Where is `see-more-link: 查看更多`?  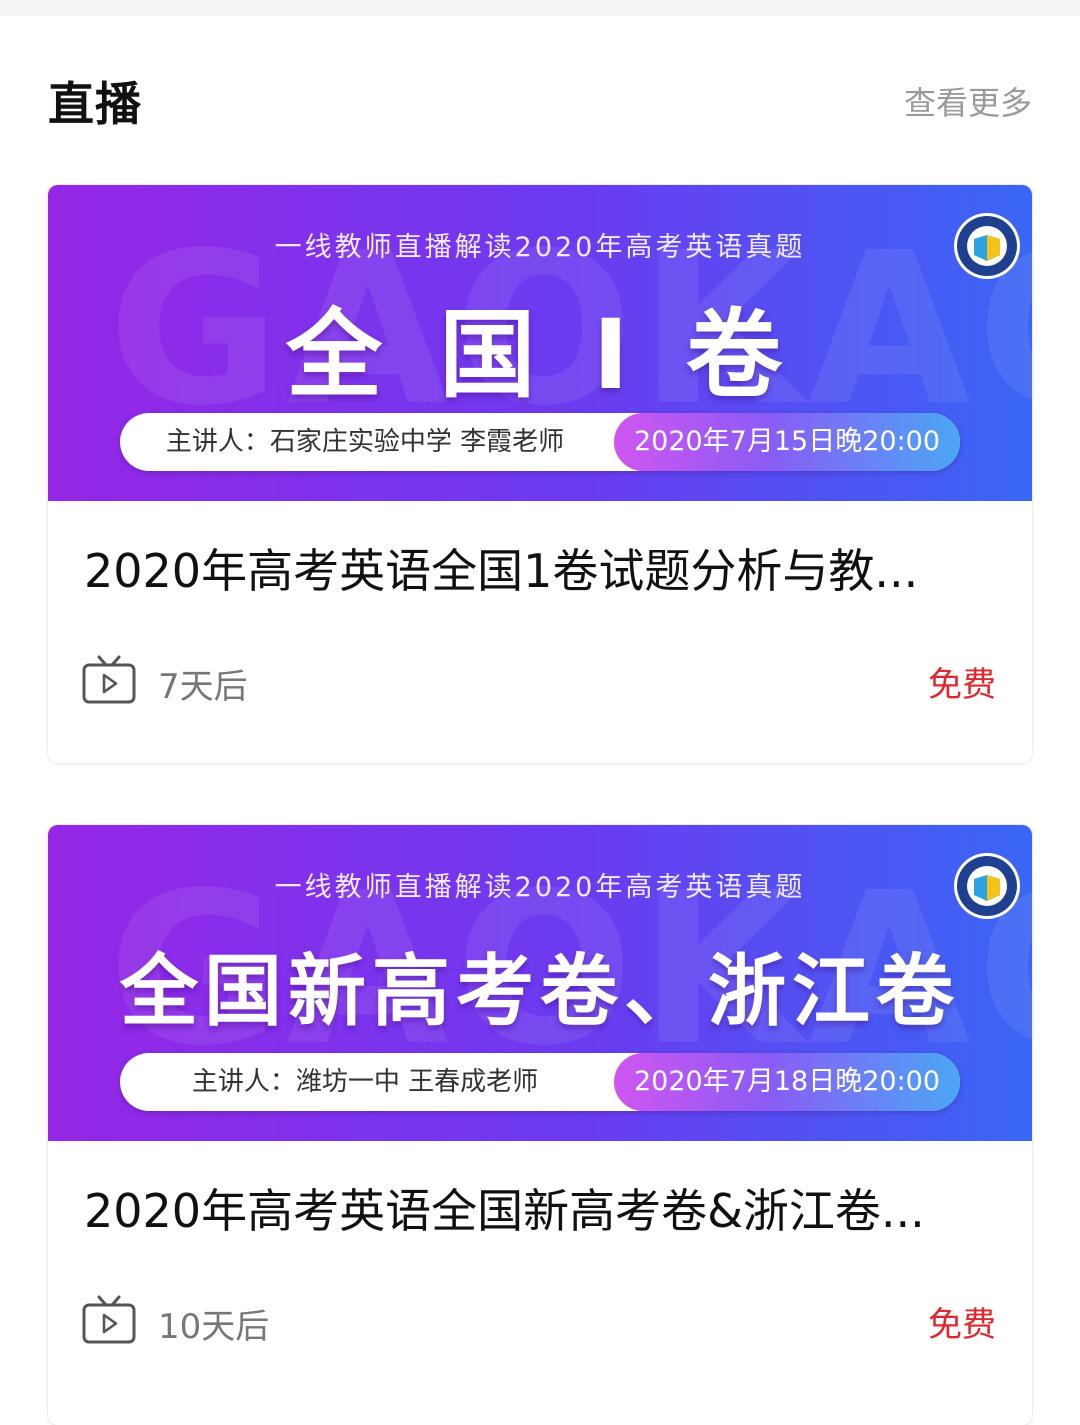
see-more-link: 查看更多 is located at coordinates (968, 101).